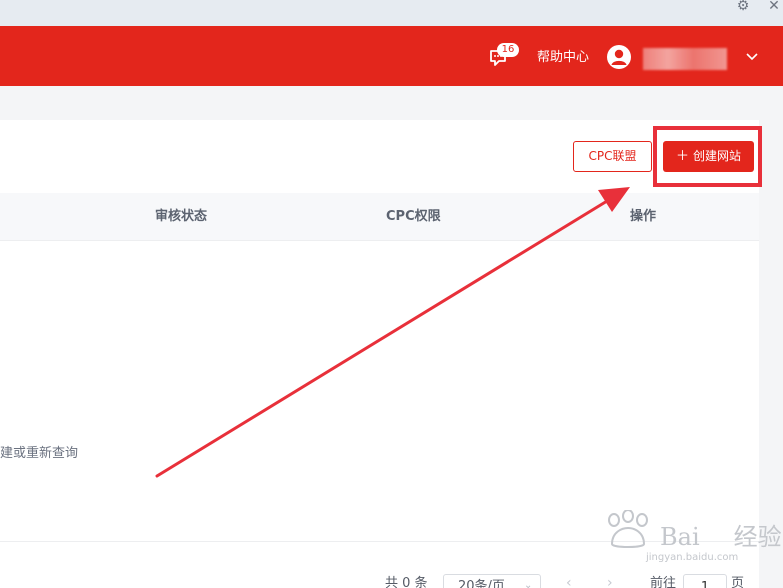  Describe the element at coordinates (619, 57) in the screenshot. I see `user-avatar-icon` at that location.